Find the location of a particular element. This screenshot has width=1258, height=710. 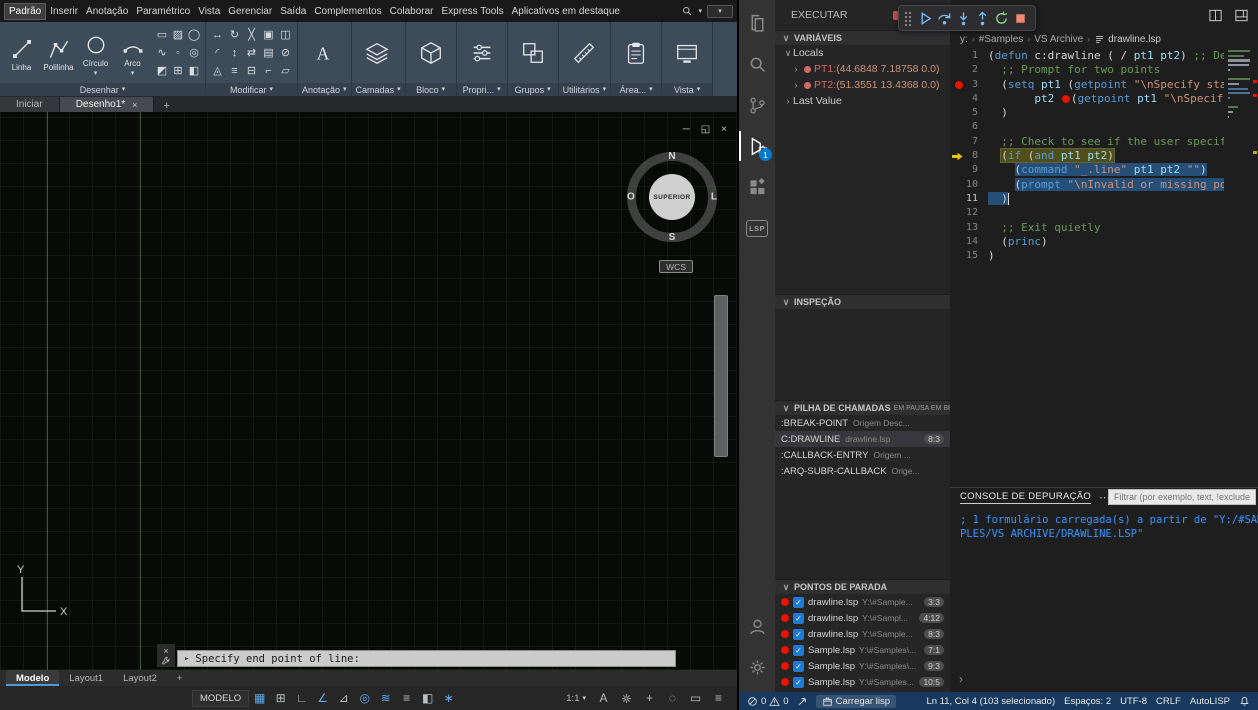

isolate-icon: ◌ is located at coordinates (672, 698).